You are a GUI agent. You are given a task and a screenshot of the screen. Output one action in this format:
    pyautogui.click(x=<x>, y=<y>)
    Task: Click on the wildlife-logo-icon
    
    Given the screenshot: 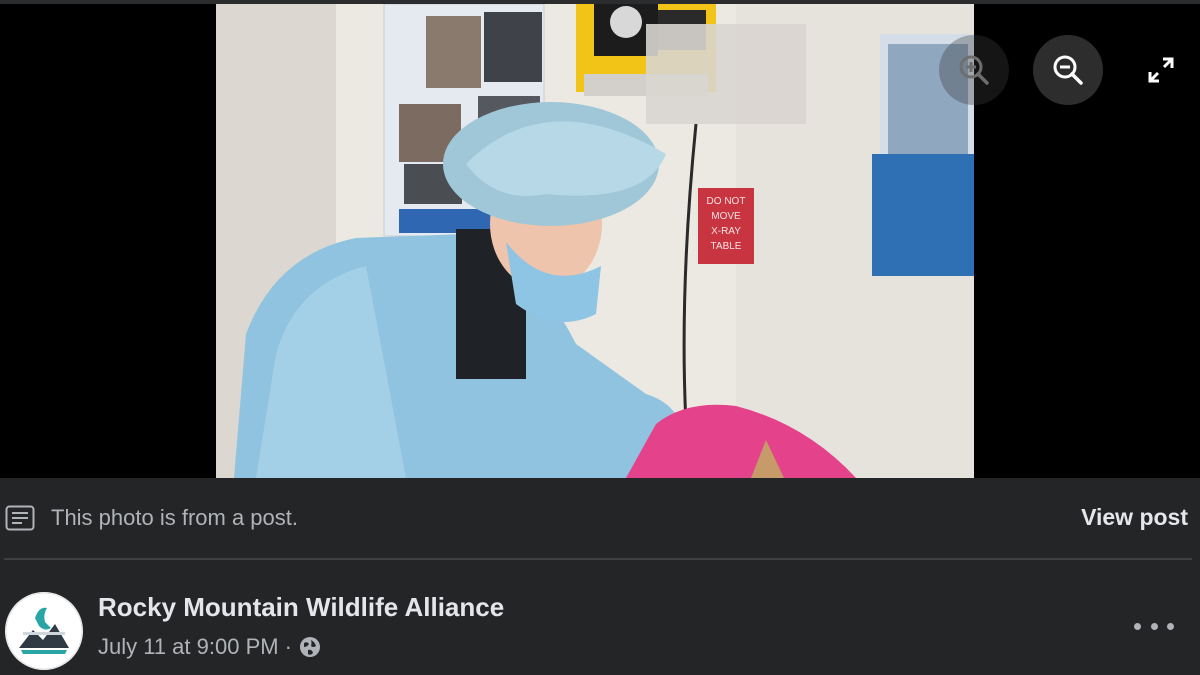 What is the action you would take?
    pyautogui.click(x=44, y=631)
    